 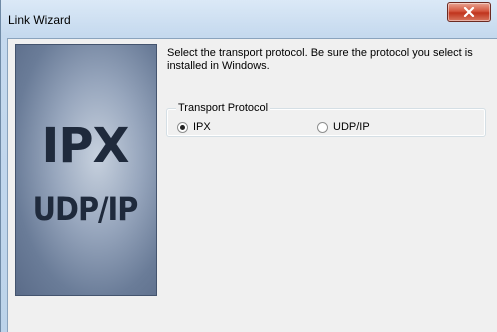 What do you see at coordinates (85, 209) in the screenshot?
I see `banner-udpip-text: UDP/IP` at bounding box center [85, 209].